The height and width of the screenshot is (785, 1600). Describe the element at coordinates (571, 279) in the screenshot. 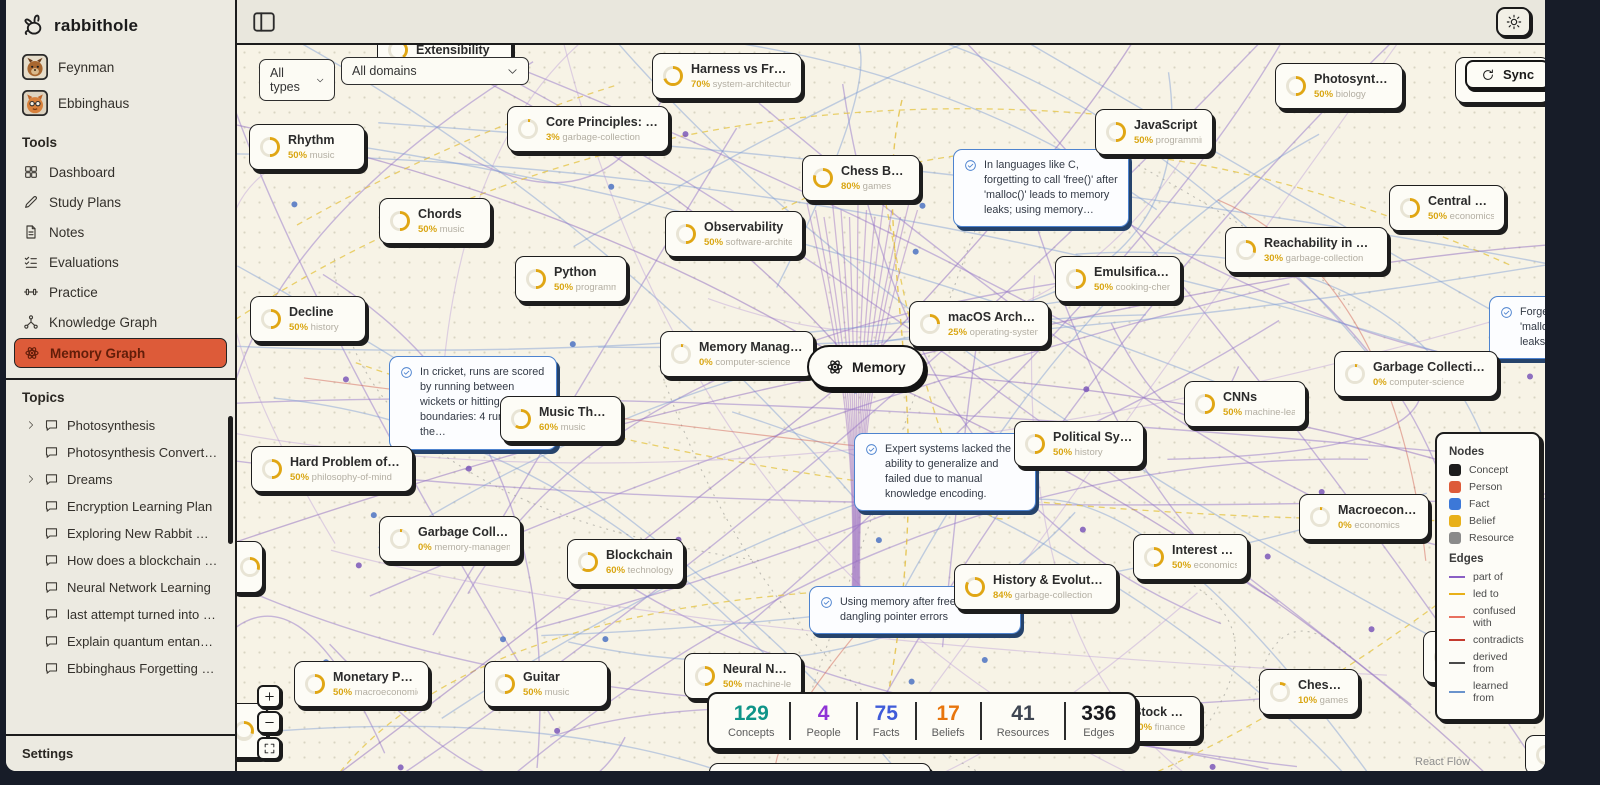

I see `graph-node-python: Python 50% programming` at that location.